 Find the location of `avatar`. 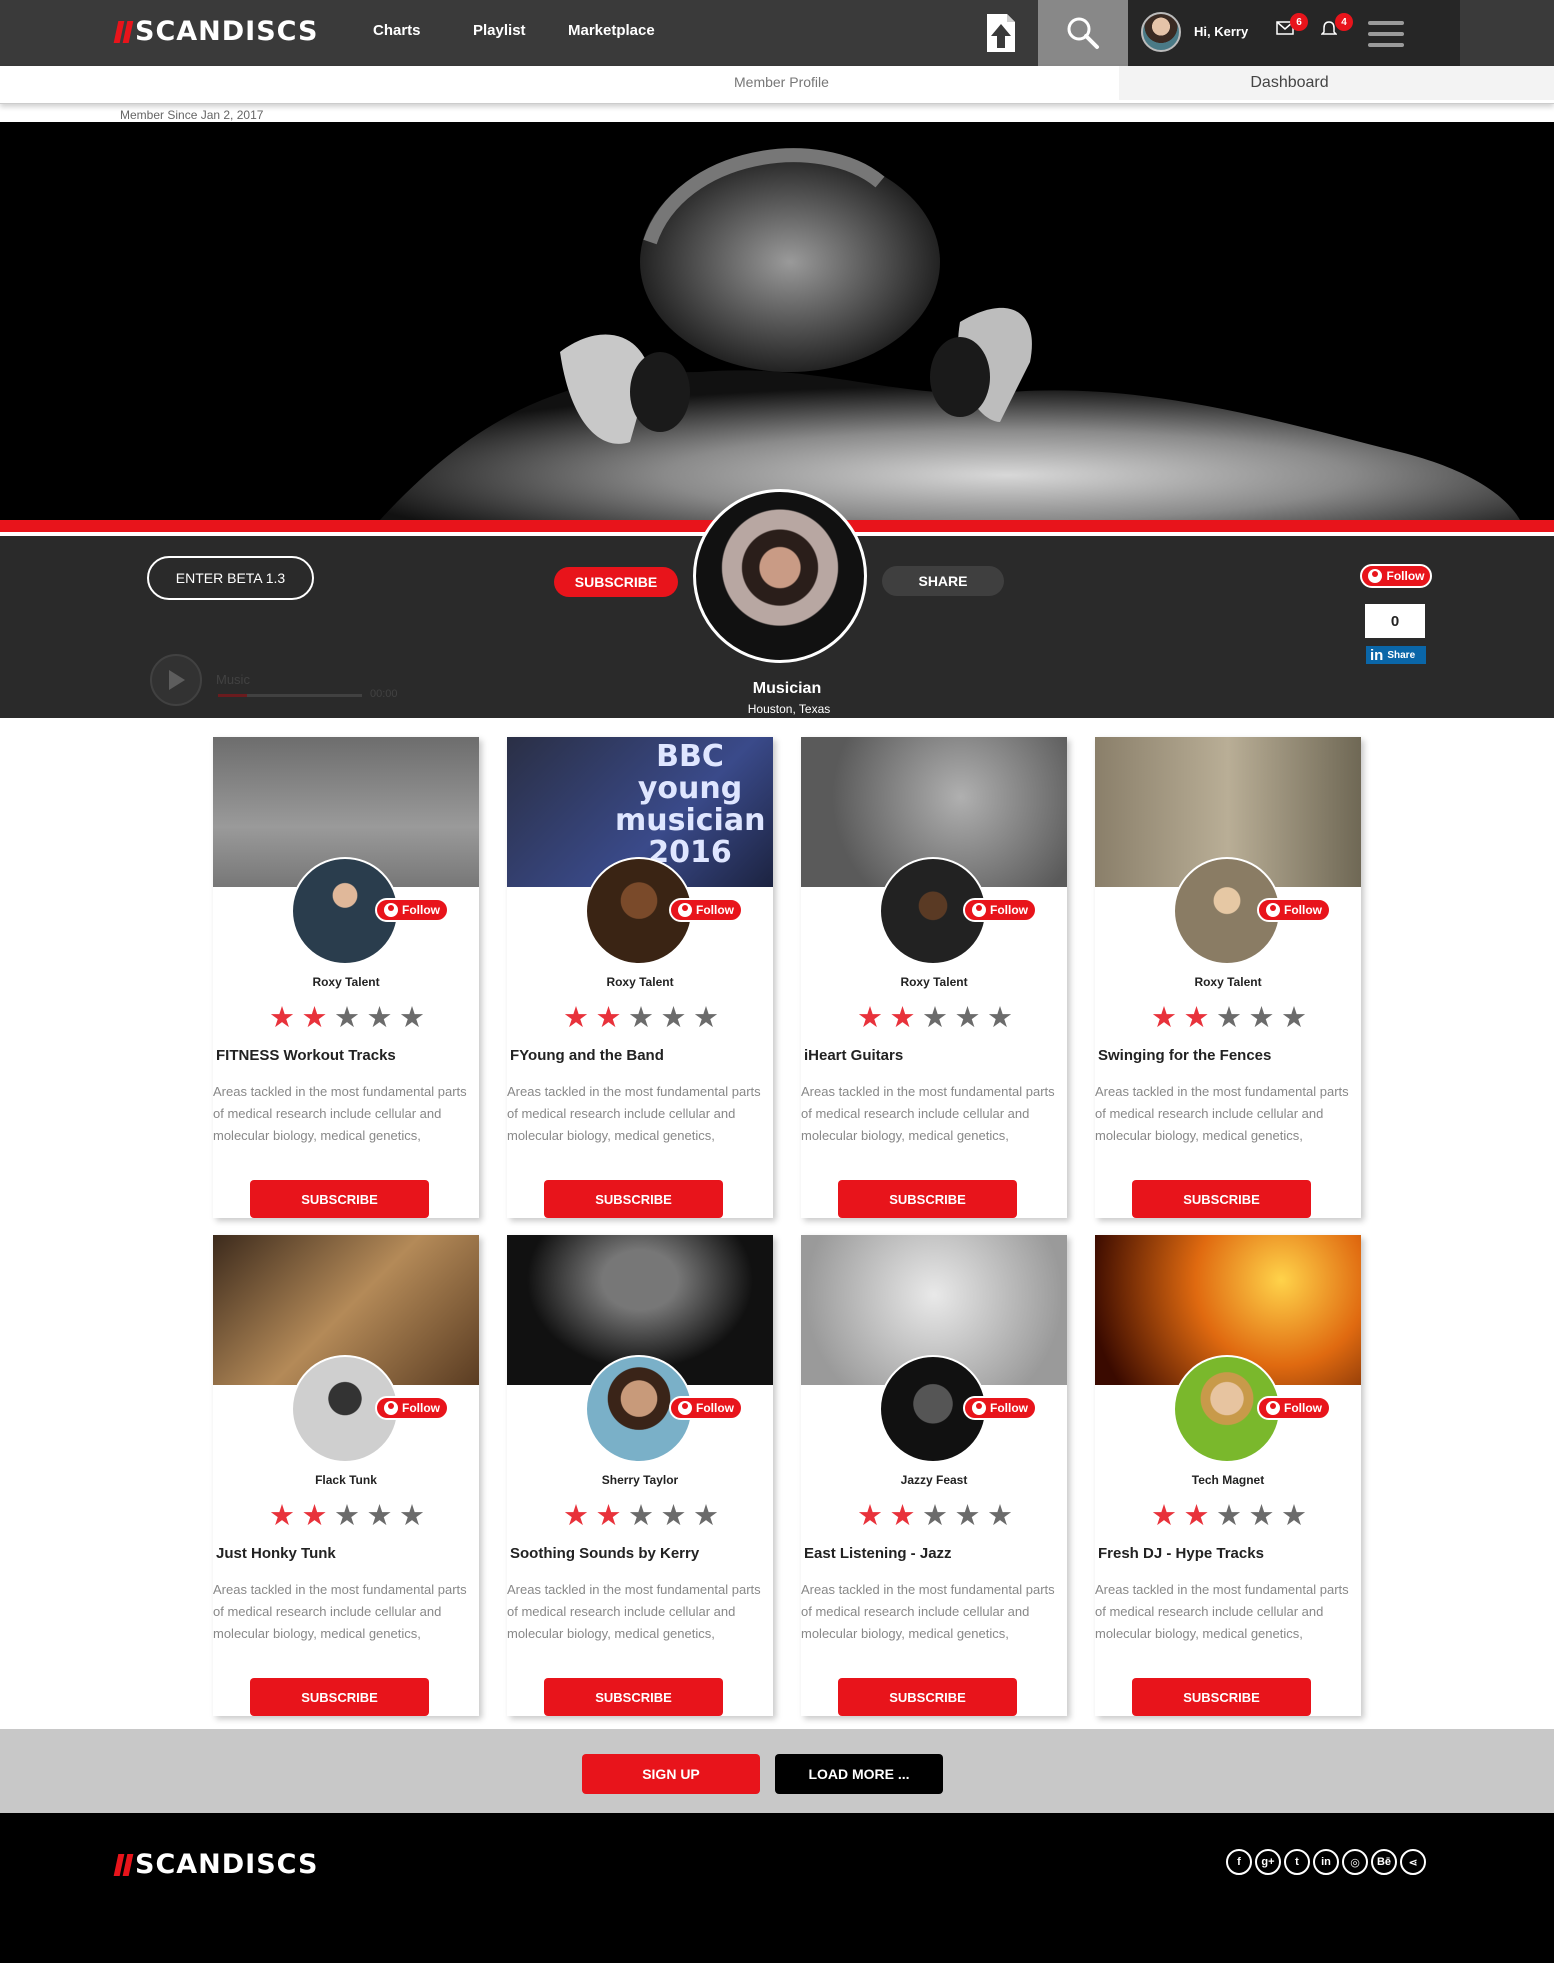

avatar is located at coordinates (1161, 32).